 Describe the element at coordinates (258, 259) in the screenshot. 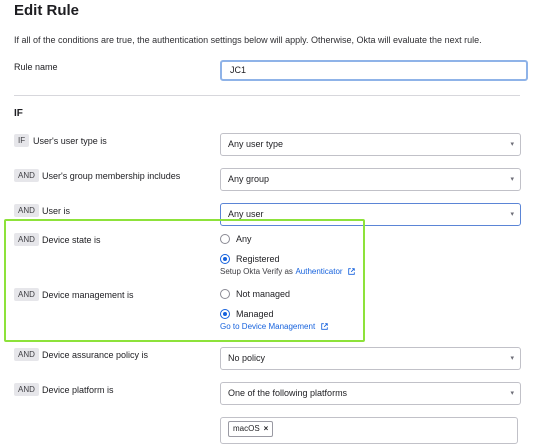

I see `device-state-registered-label: Registered` at that location.